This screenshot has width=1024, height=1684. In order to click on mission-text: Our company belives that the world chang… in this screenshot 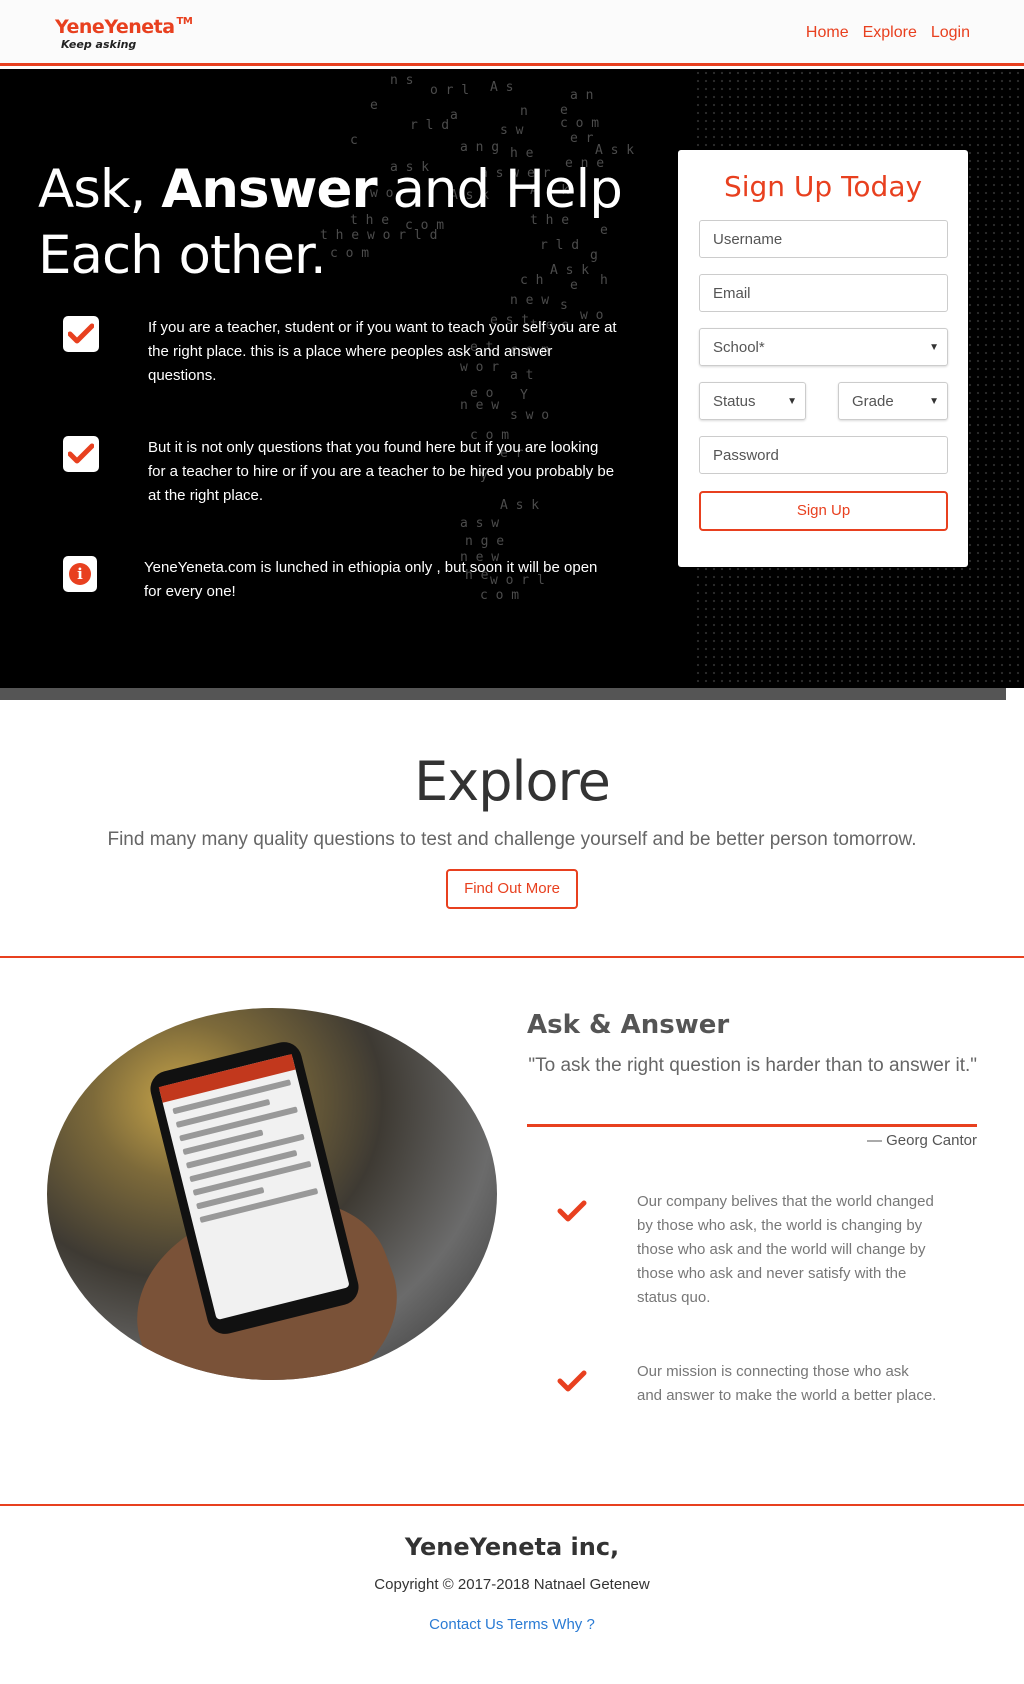, I will do `click(785, 1249)`.